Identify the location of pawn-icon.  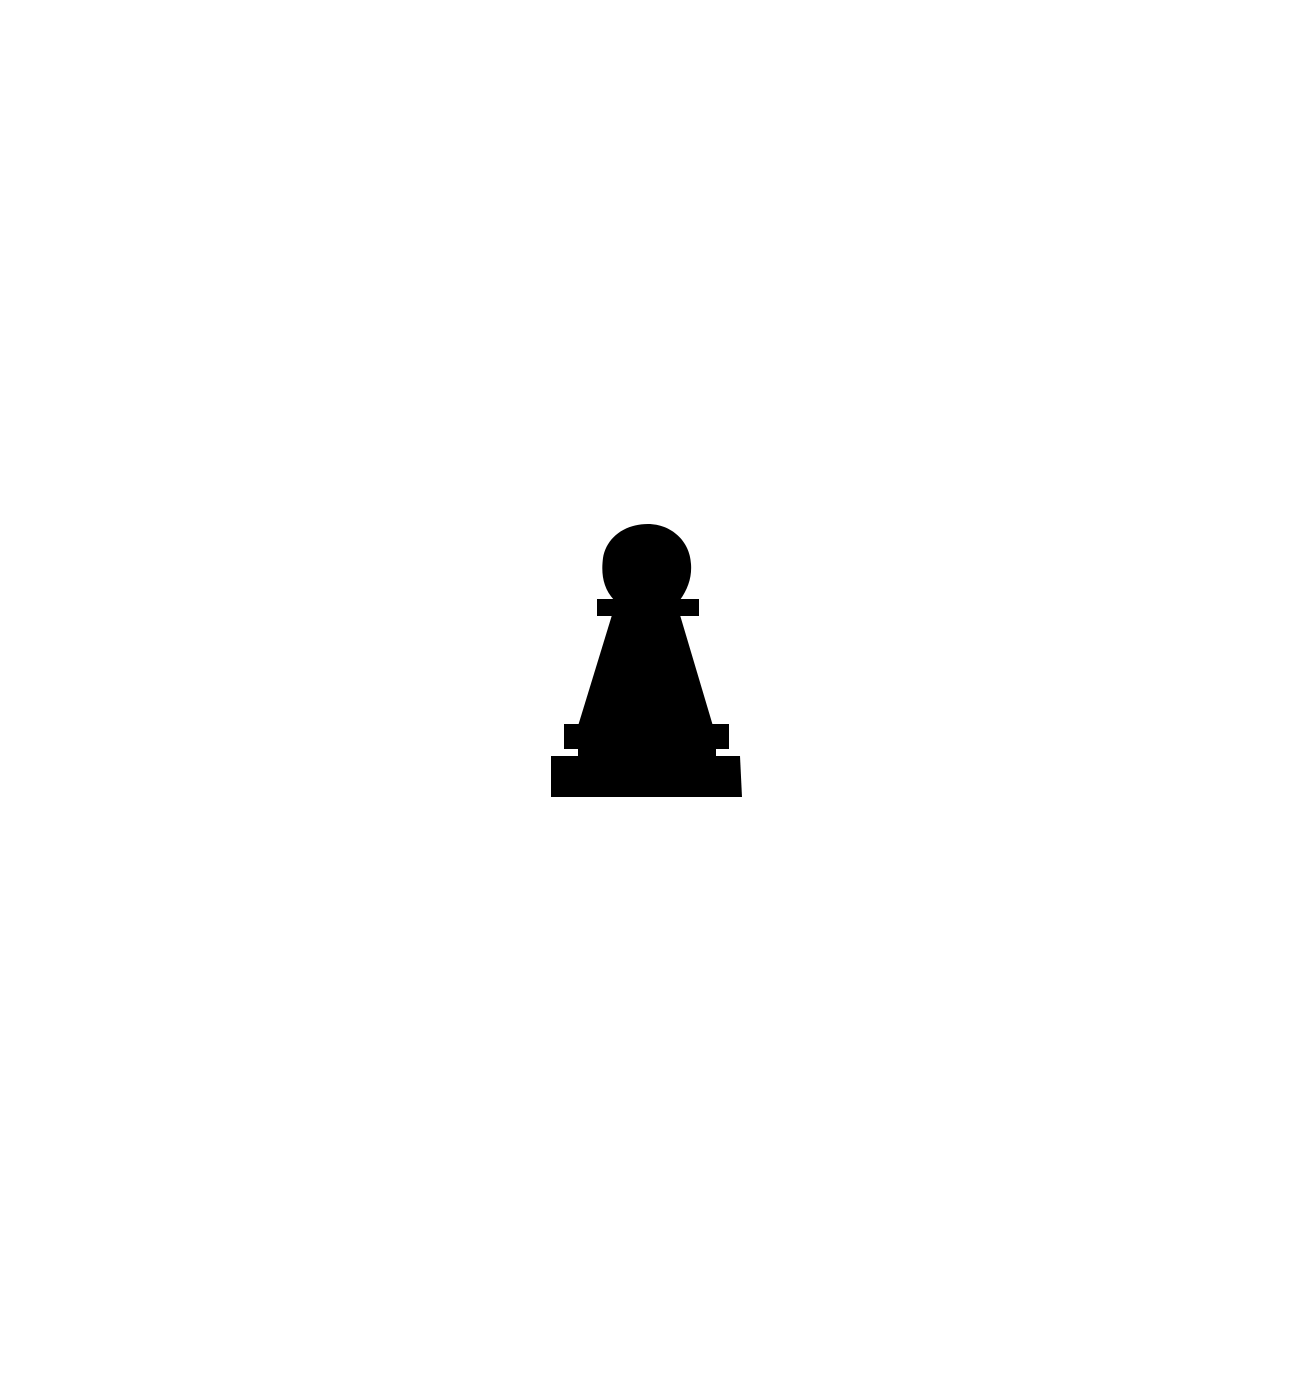
(646, 660).